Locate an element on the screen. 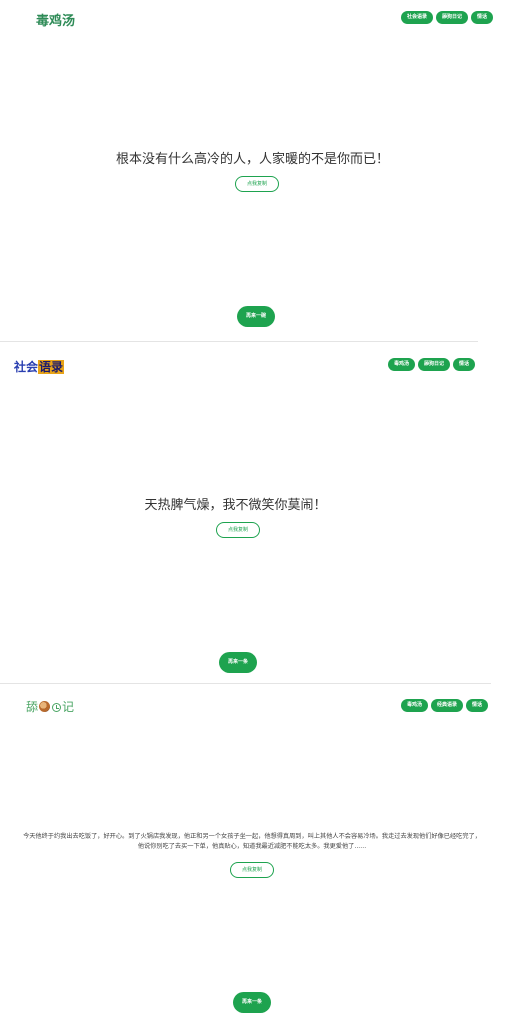 The width and height of the screenshot is (505, 1024). clock-icon is located at coordinates (57, 707).